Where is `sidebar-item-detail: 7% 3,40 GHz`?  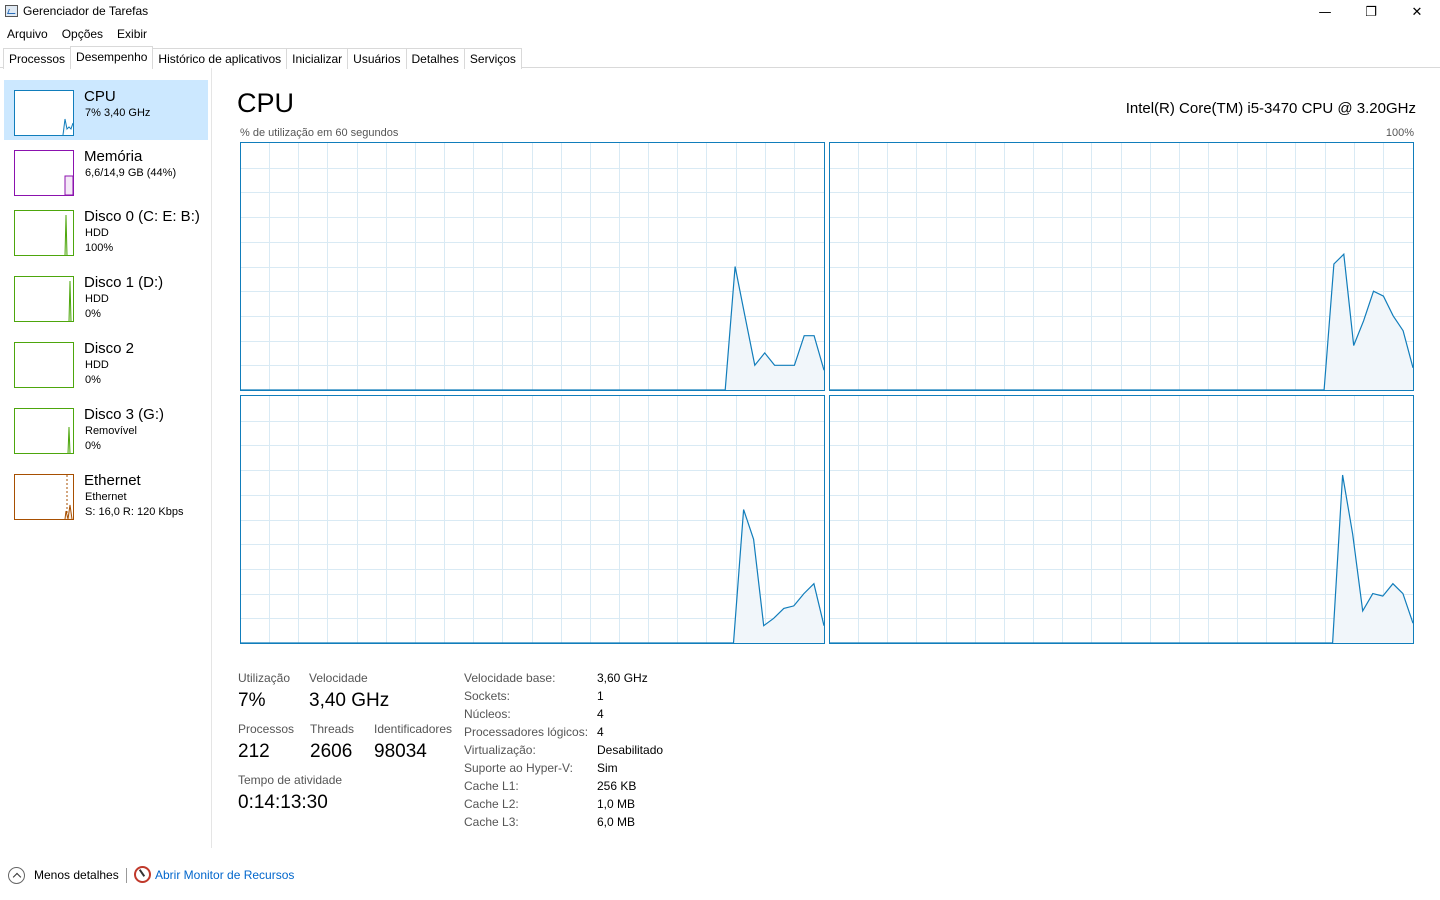 sidebar-item-detail: 7% 3,40 GHz is located at coordinates (118, 113).